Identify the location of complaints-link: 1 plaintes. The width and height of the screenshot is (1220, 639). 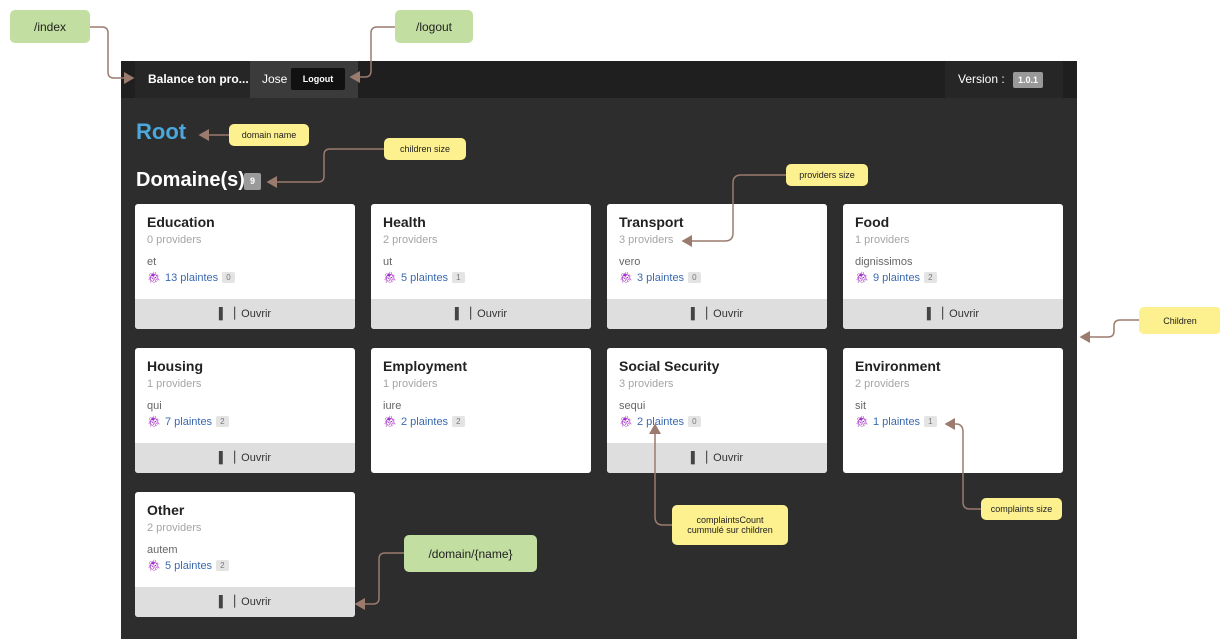
(896, 422).